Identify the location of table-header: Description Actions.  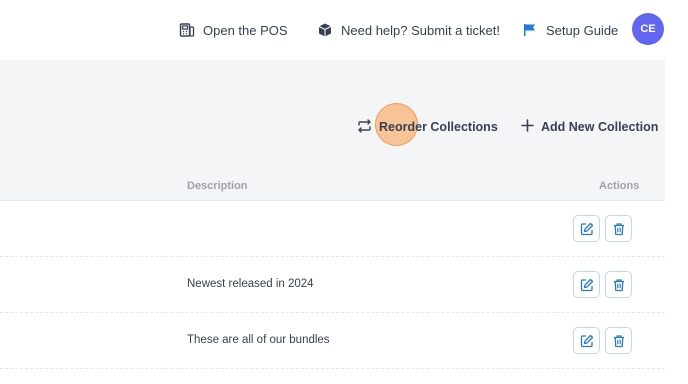
(332, 185).